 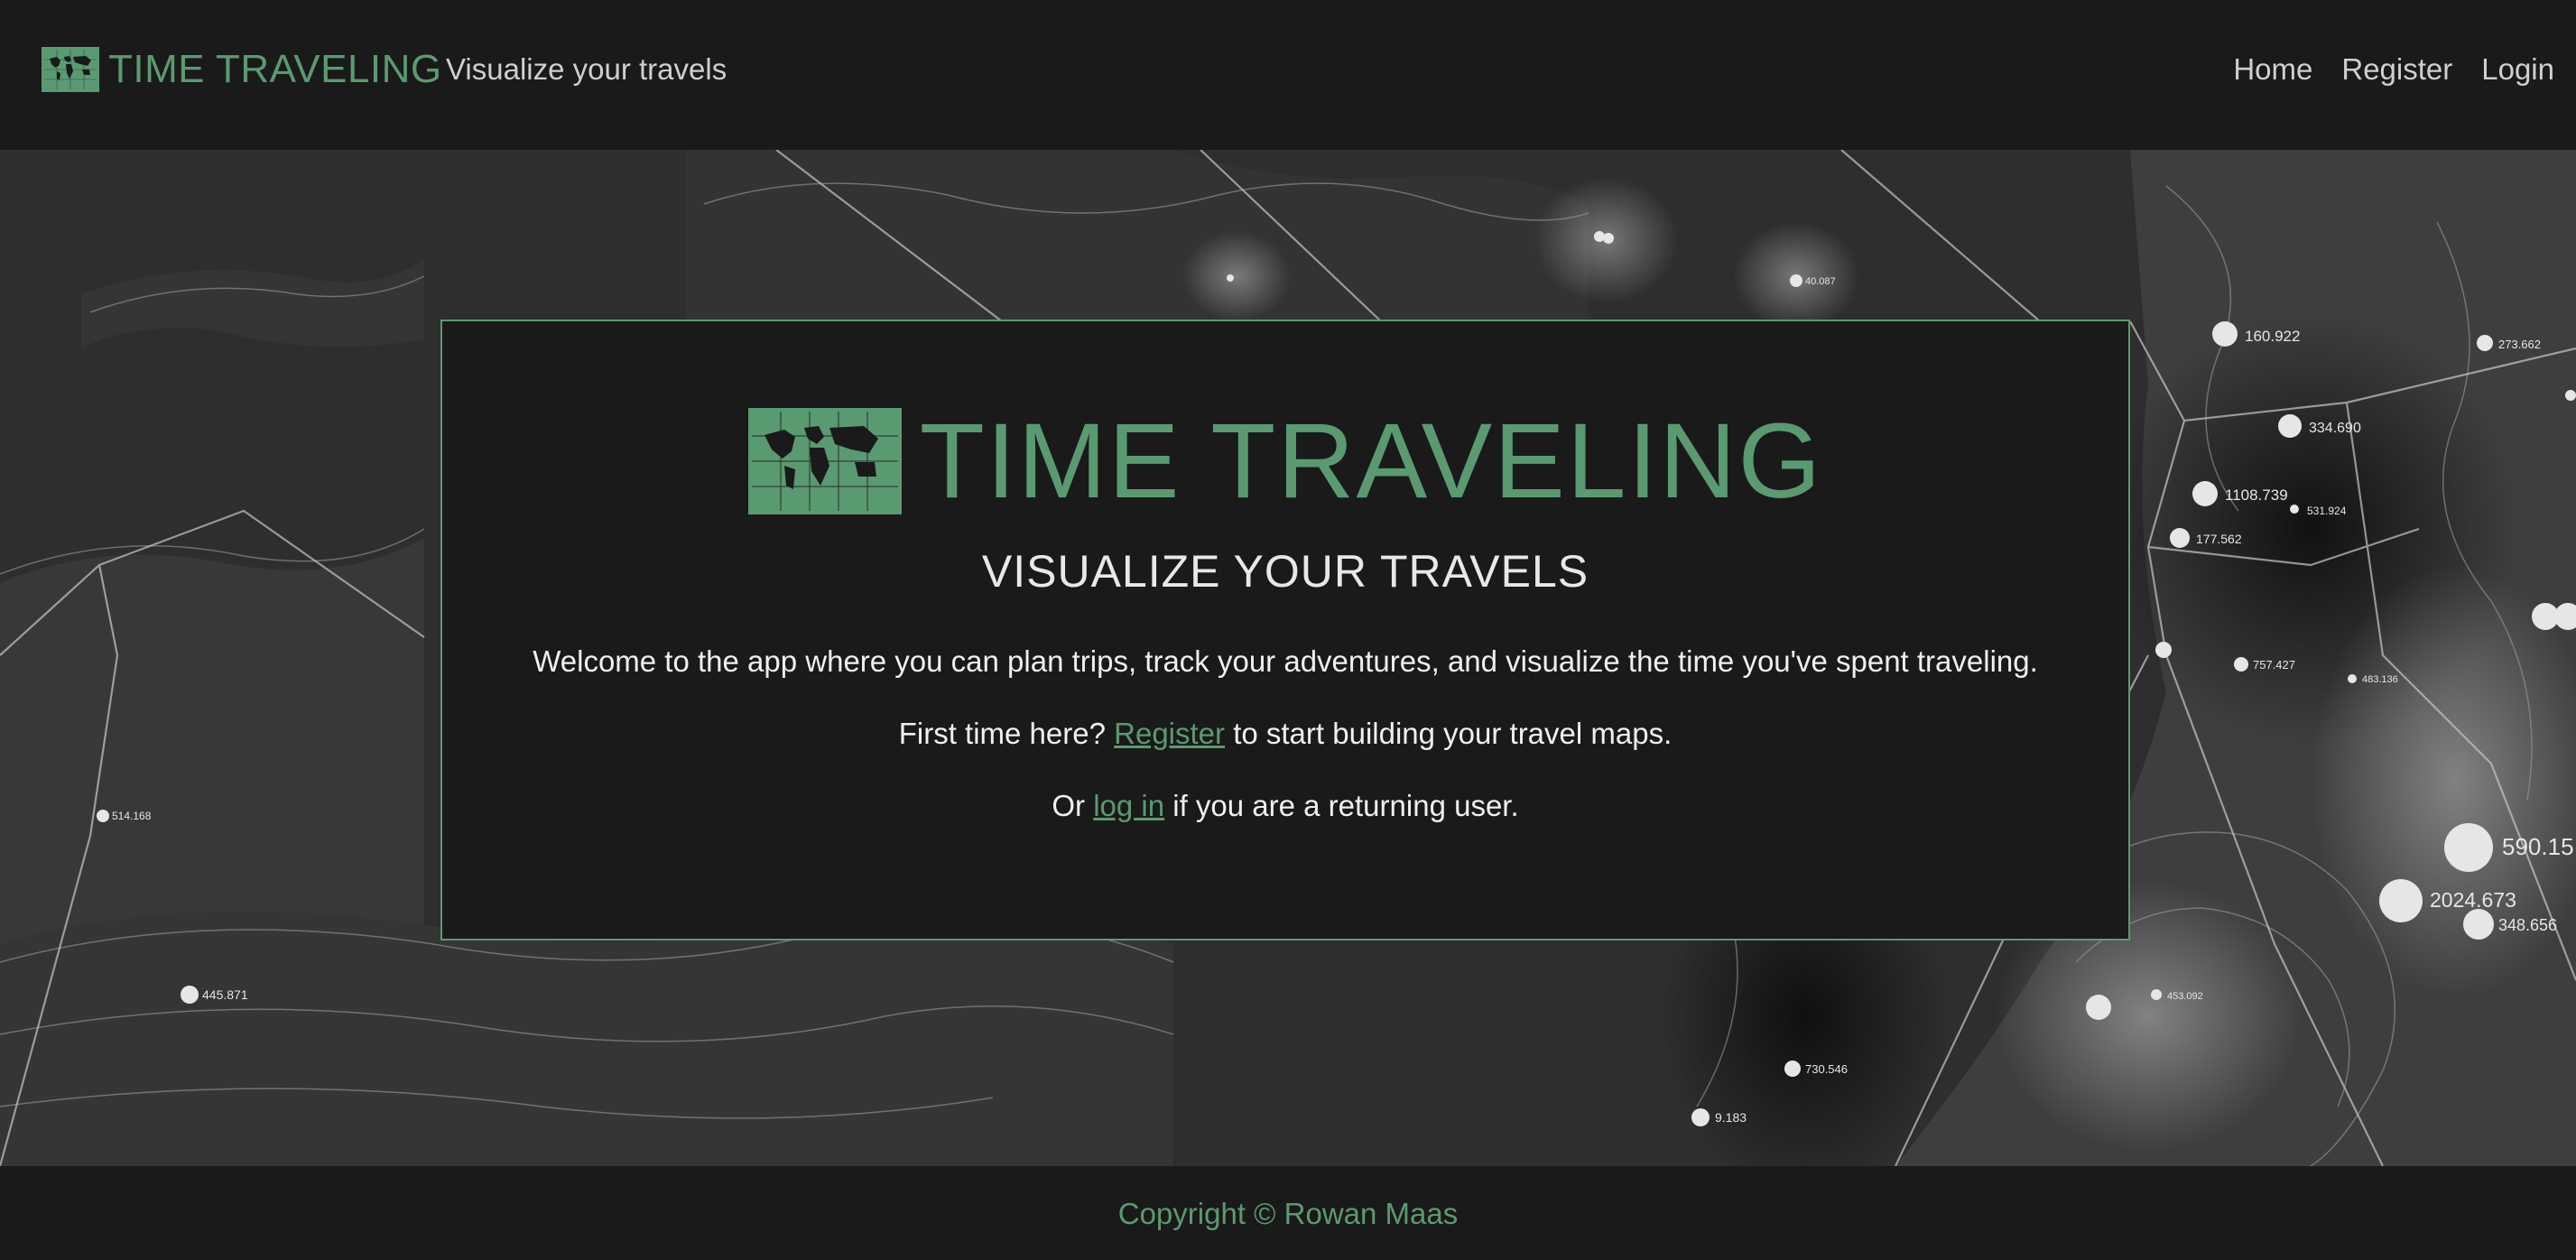 What do you see at coordinates (2274, 665) in the screenshot?
I see `map-label: 757.427` at bounding box center [2274, 665].